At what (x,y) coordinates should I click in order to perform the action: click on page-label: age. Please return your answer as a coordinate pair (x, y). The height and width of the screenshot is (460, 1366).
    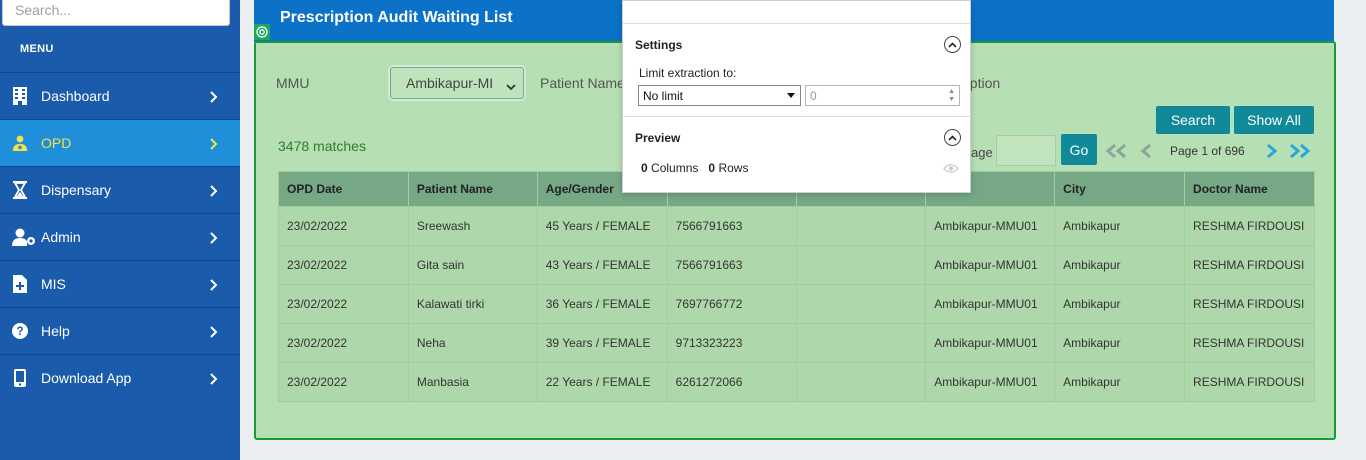
    Looking at the image, I should click on (982, 152).